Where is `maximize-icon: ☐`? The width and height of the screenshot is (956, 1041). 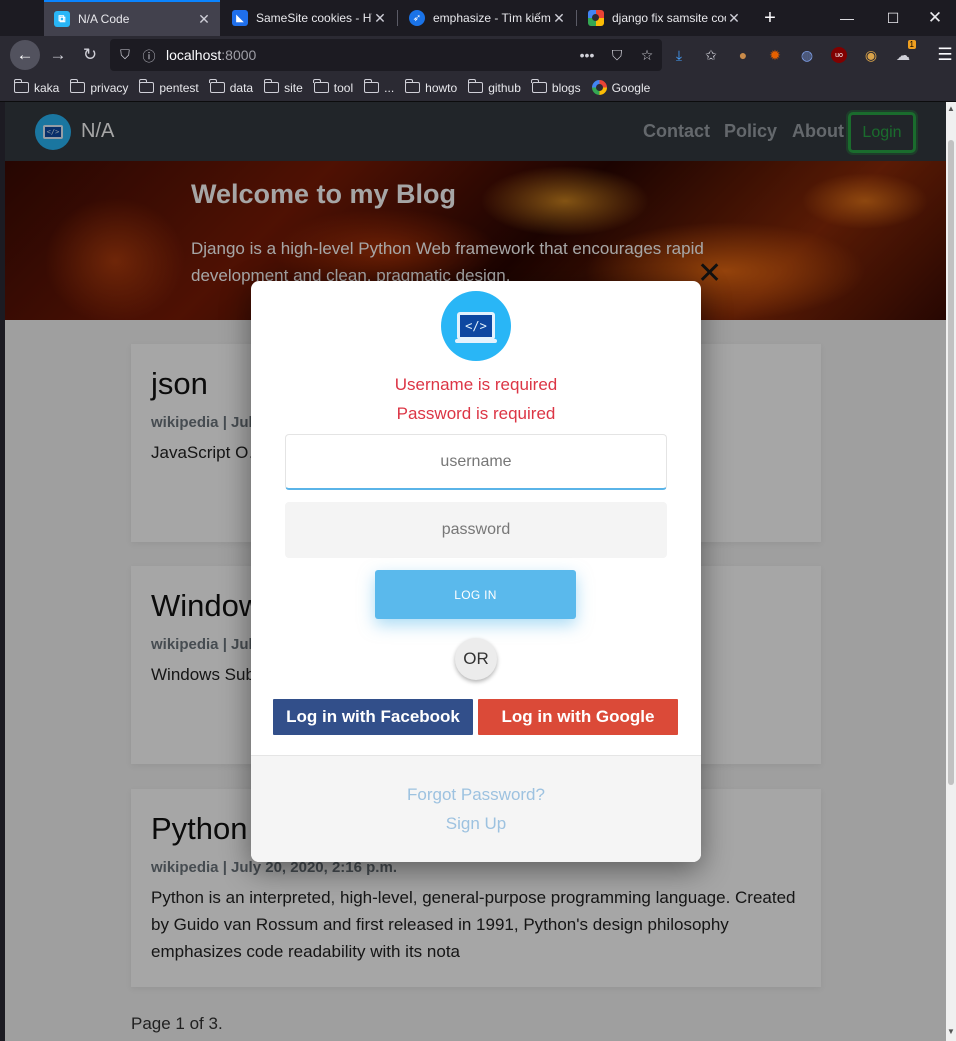 maximize-icon: ☐ is located at coordinates (893, 18).